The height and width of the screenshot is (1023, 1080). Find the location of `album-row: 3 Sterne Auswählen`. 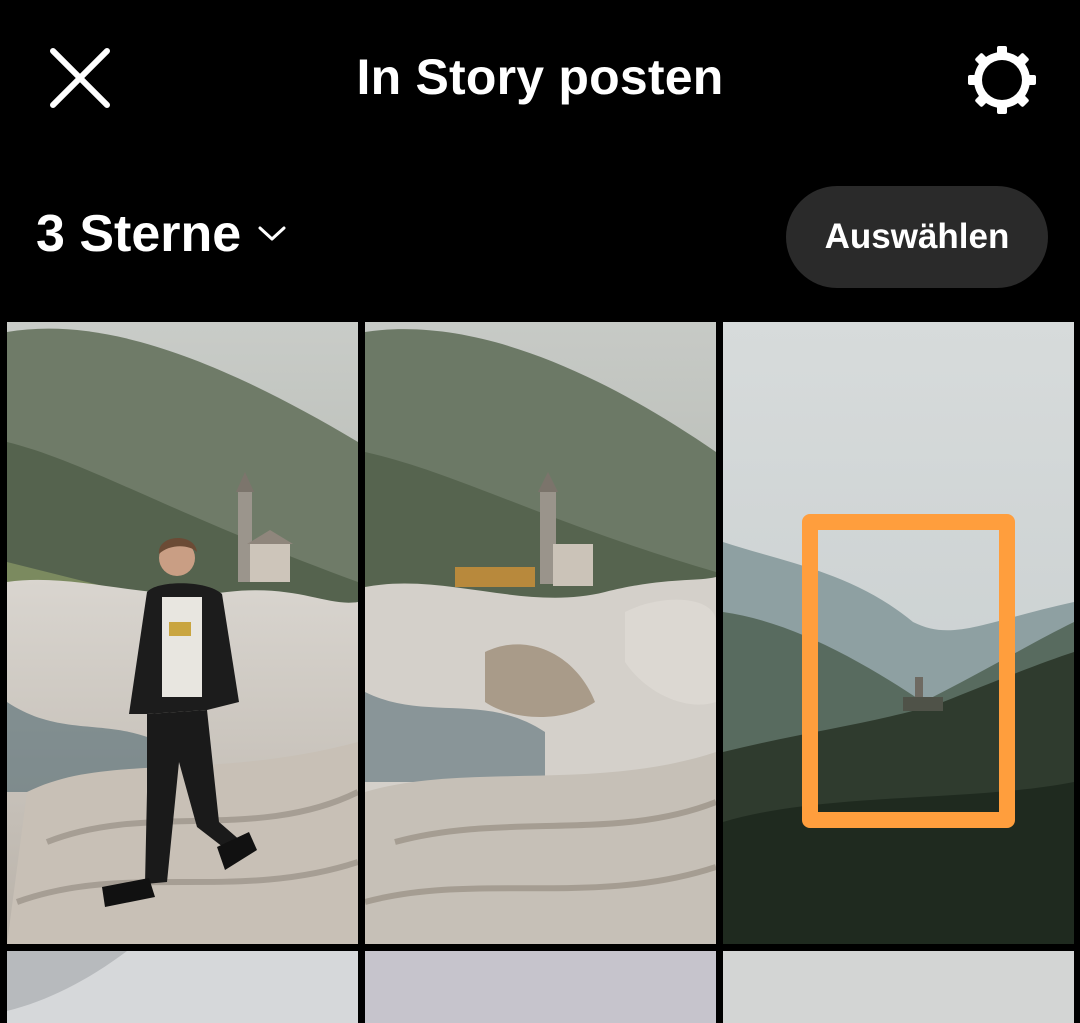

album-row: 3 Sterne Auswählen is located at coordinates (540, 235).